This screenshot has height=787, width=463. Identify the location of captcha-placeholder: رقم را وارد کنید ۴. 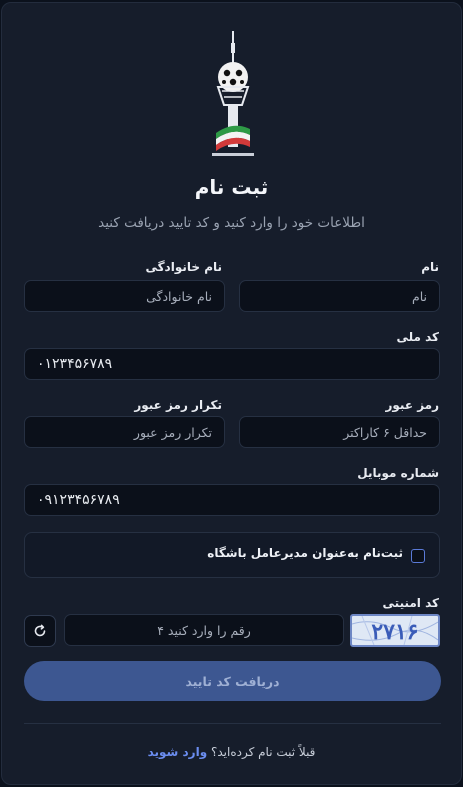
(204, 630).